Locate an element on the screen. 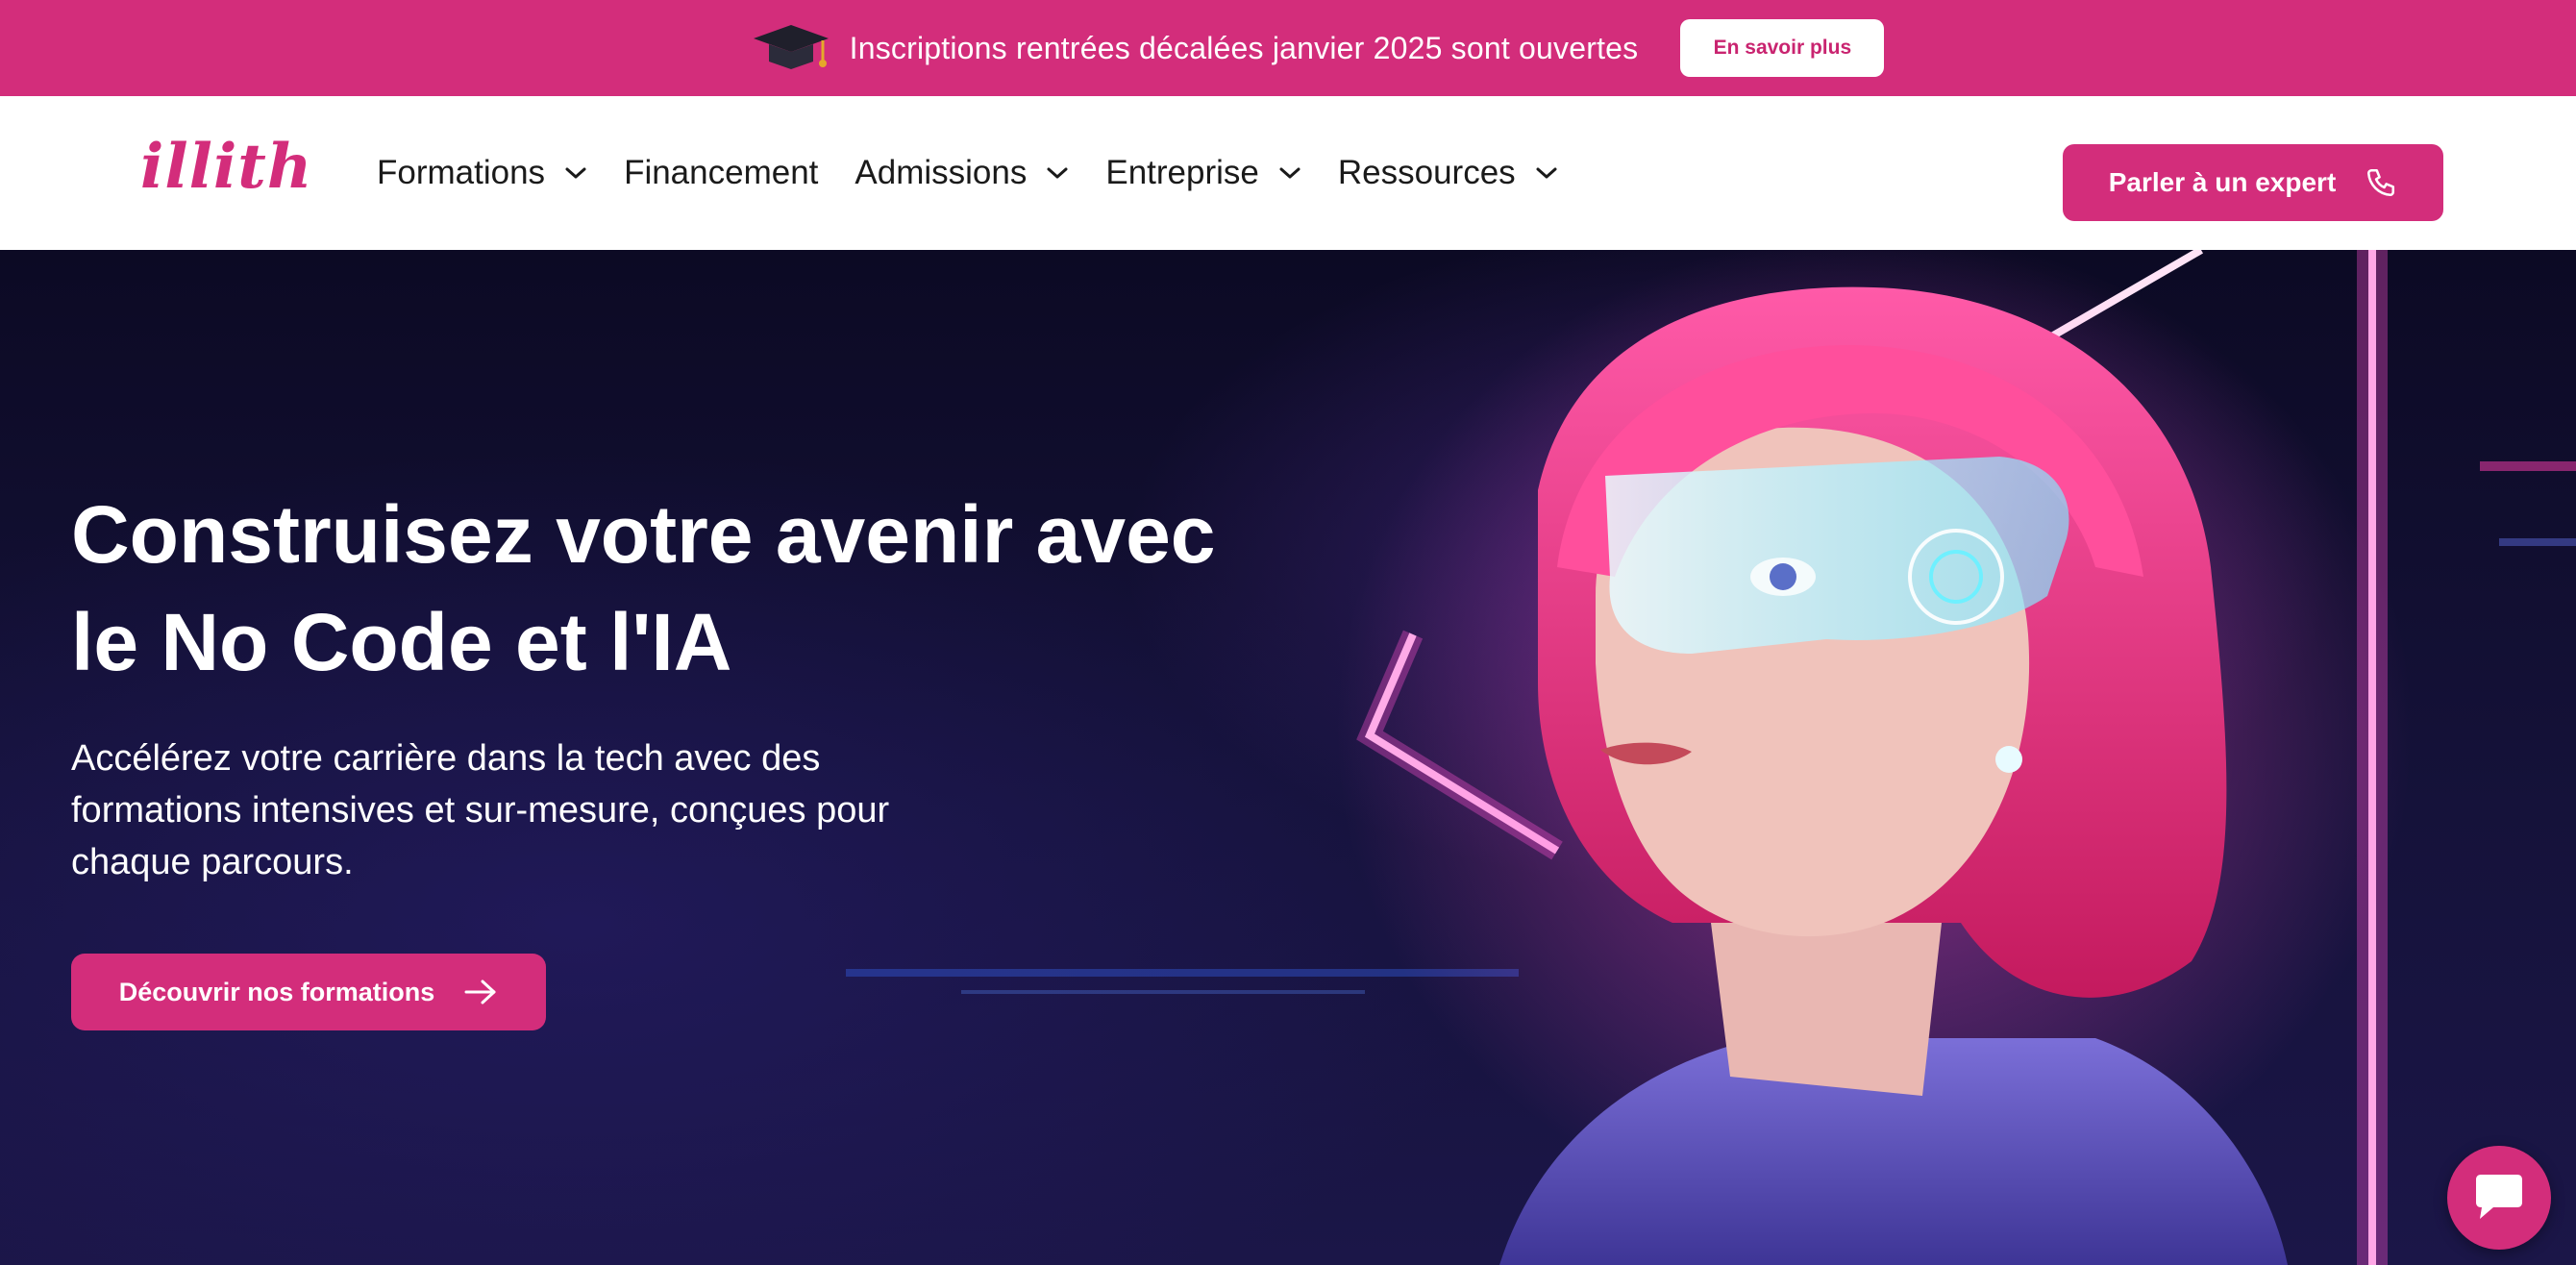 This screenshot has width=2576, height=1265. logo: illith is located at coordinates (226, 167).